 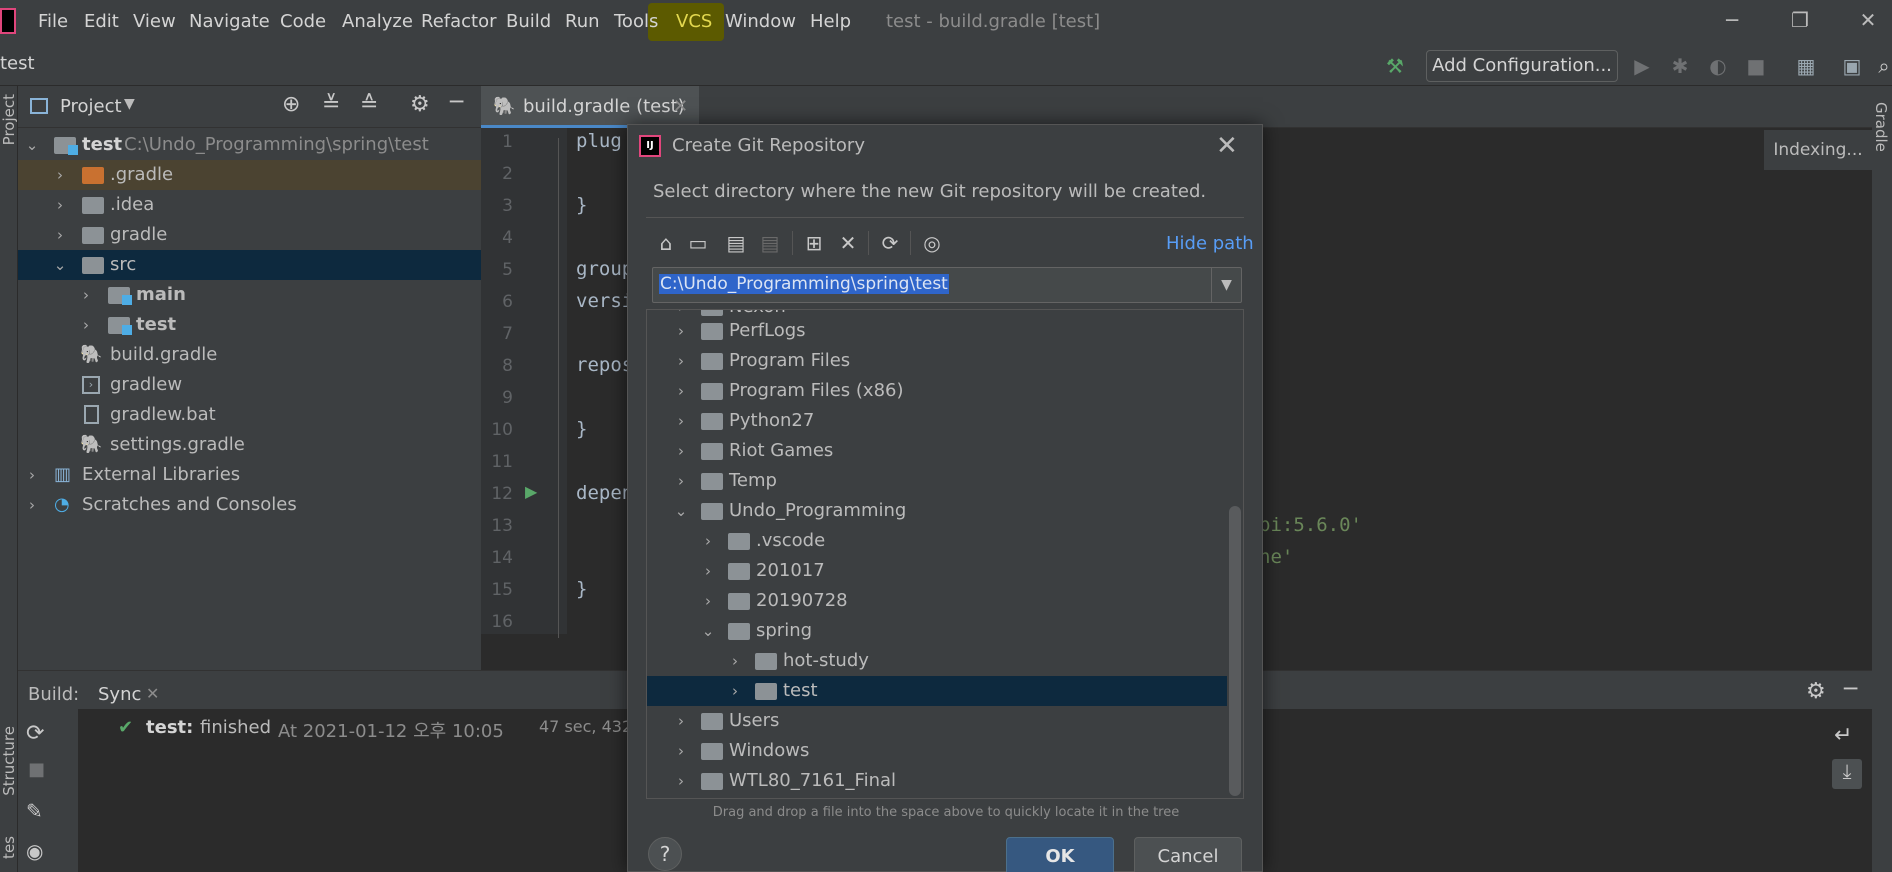 I want to click on build-hammer-icon: ⚒, so click(x=1395, y=66).